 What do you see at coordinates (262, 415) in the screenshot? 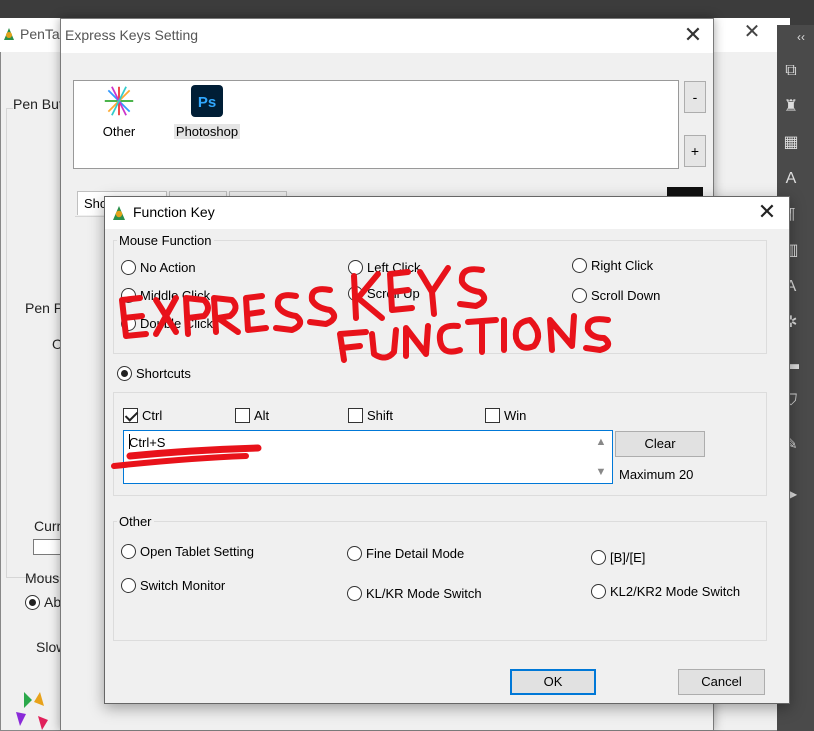
I see `checkbox-label: Alt` at bounding box center [262, 415].